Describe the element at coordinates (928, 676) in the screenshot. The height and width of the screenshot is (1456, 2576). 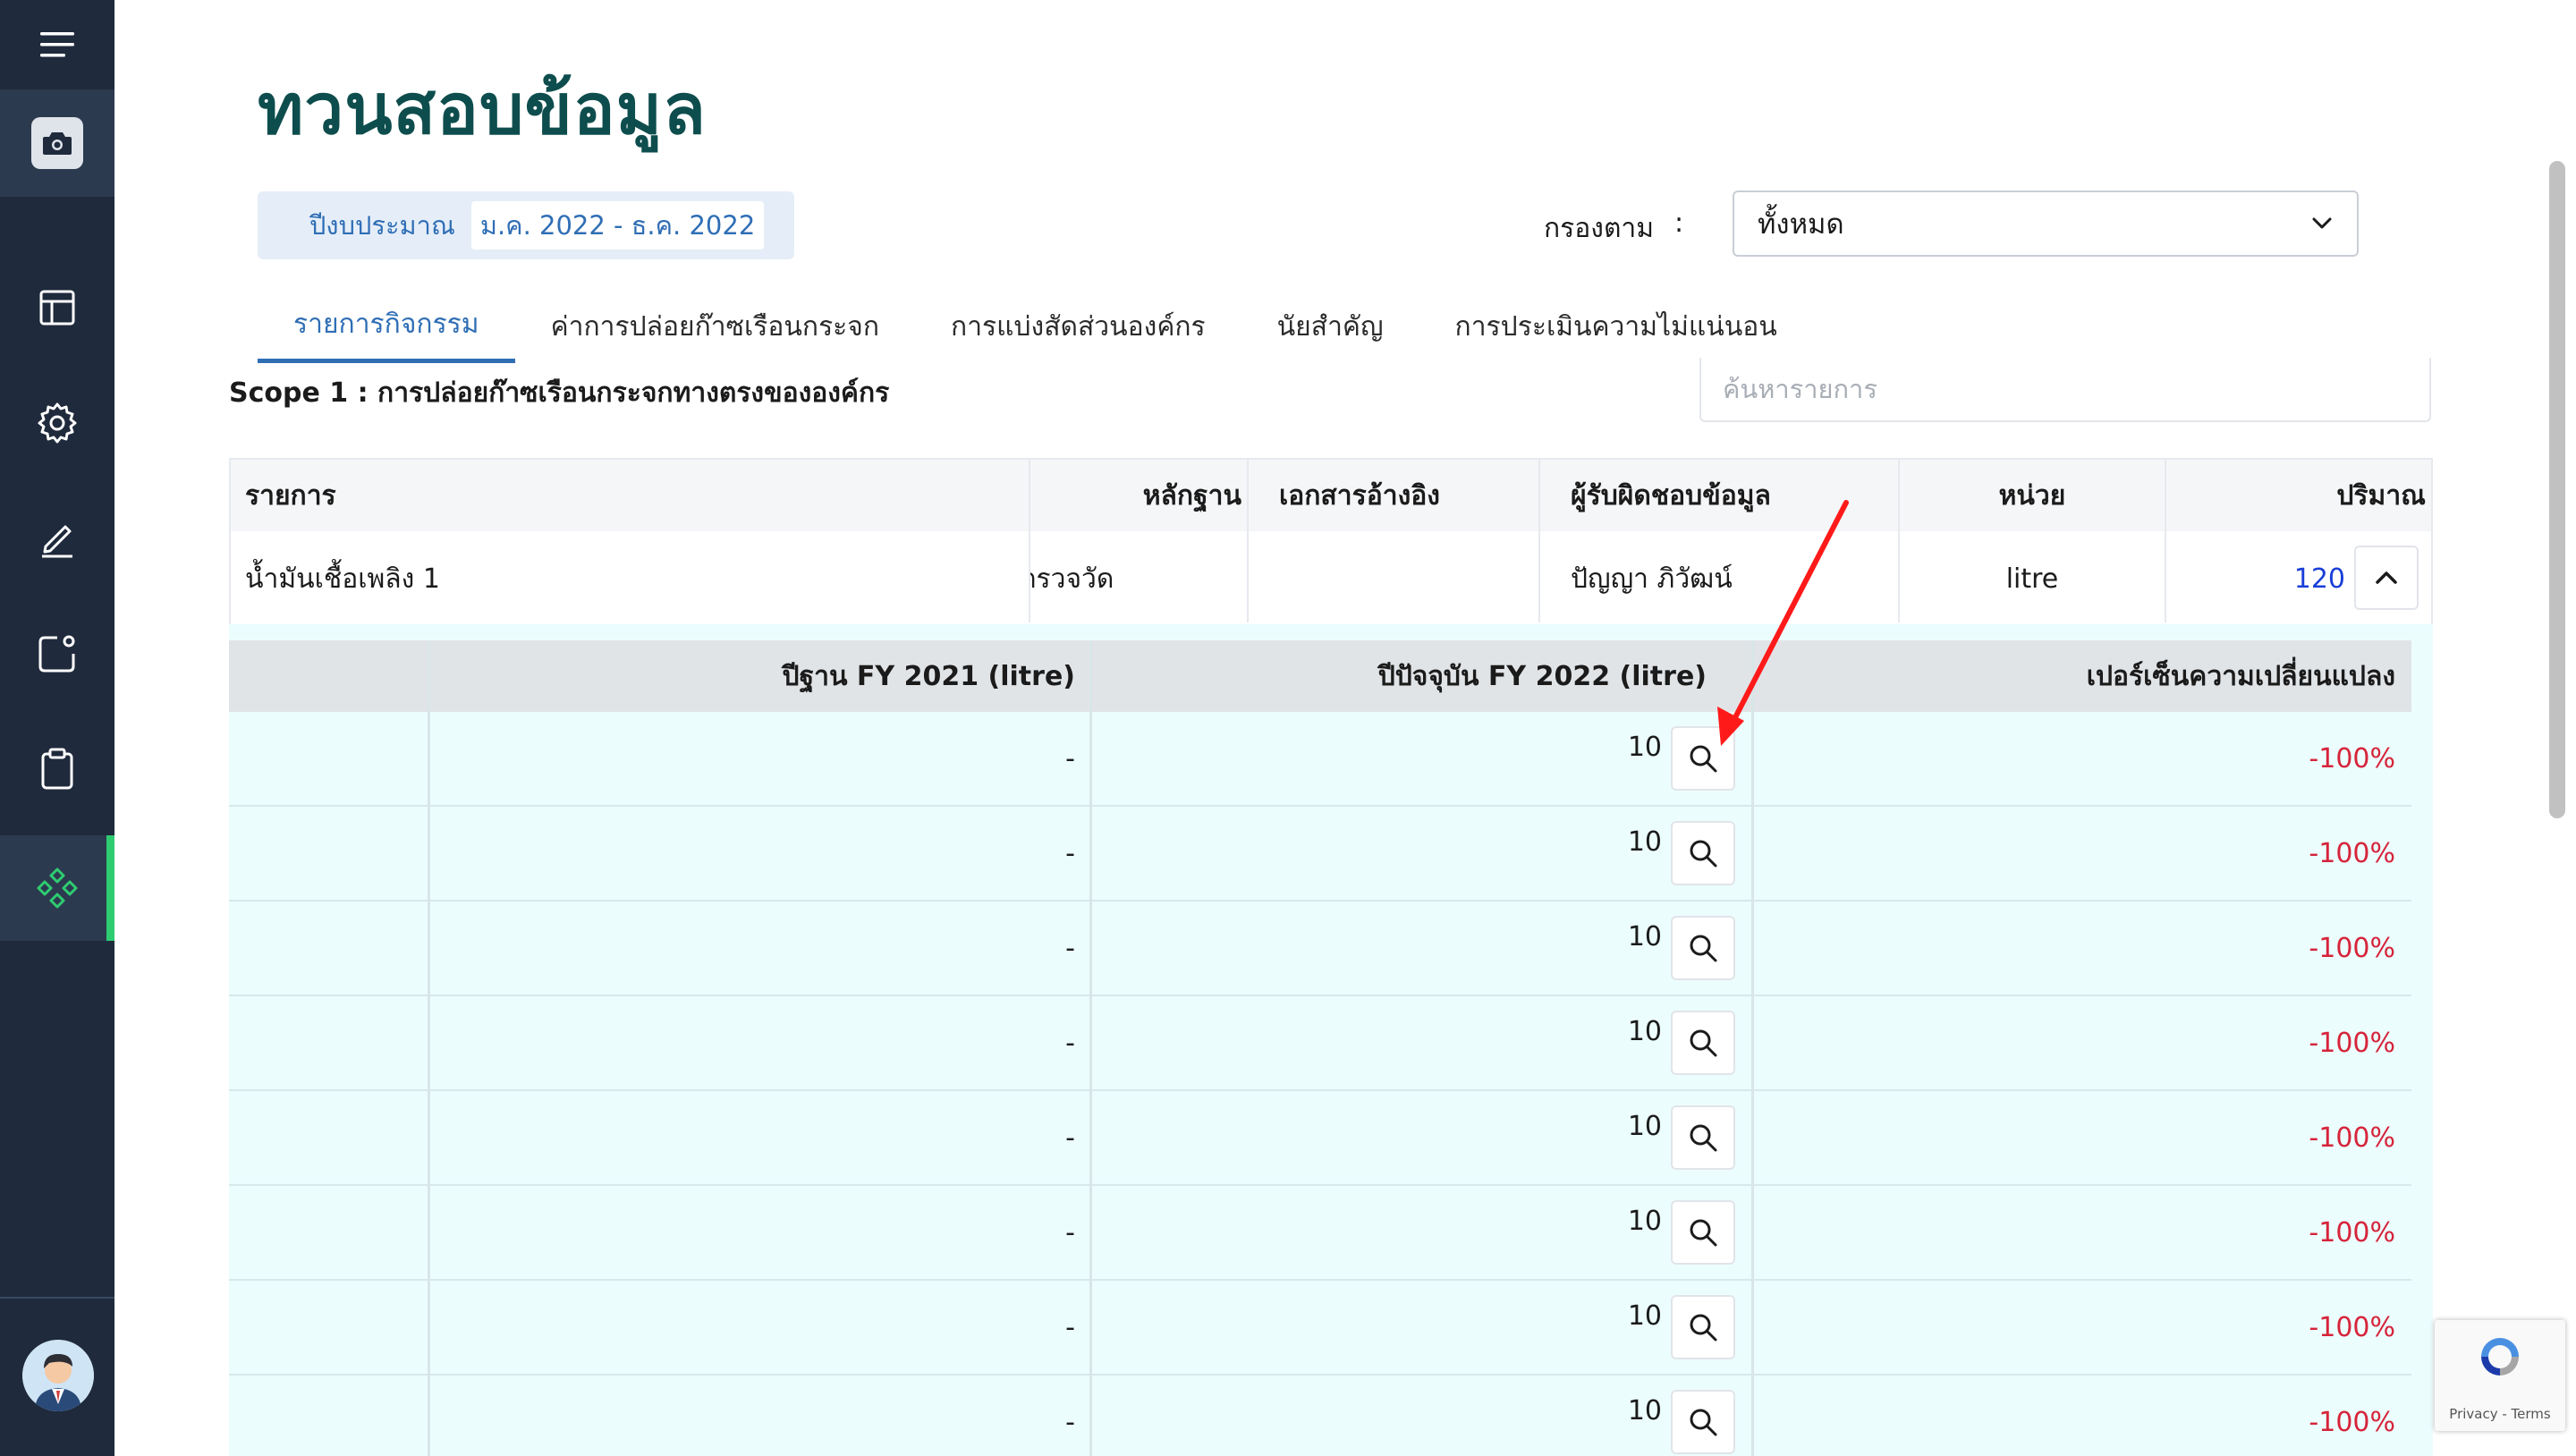
I see `header-base-year: ปีฐาน FY 2021 (litre)` at that location.